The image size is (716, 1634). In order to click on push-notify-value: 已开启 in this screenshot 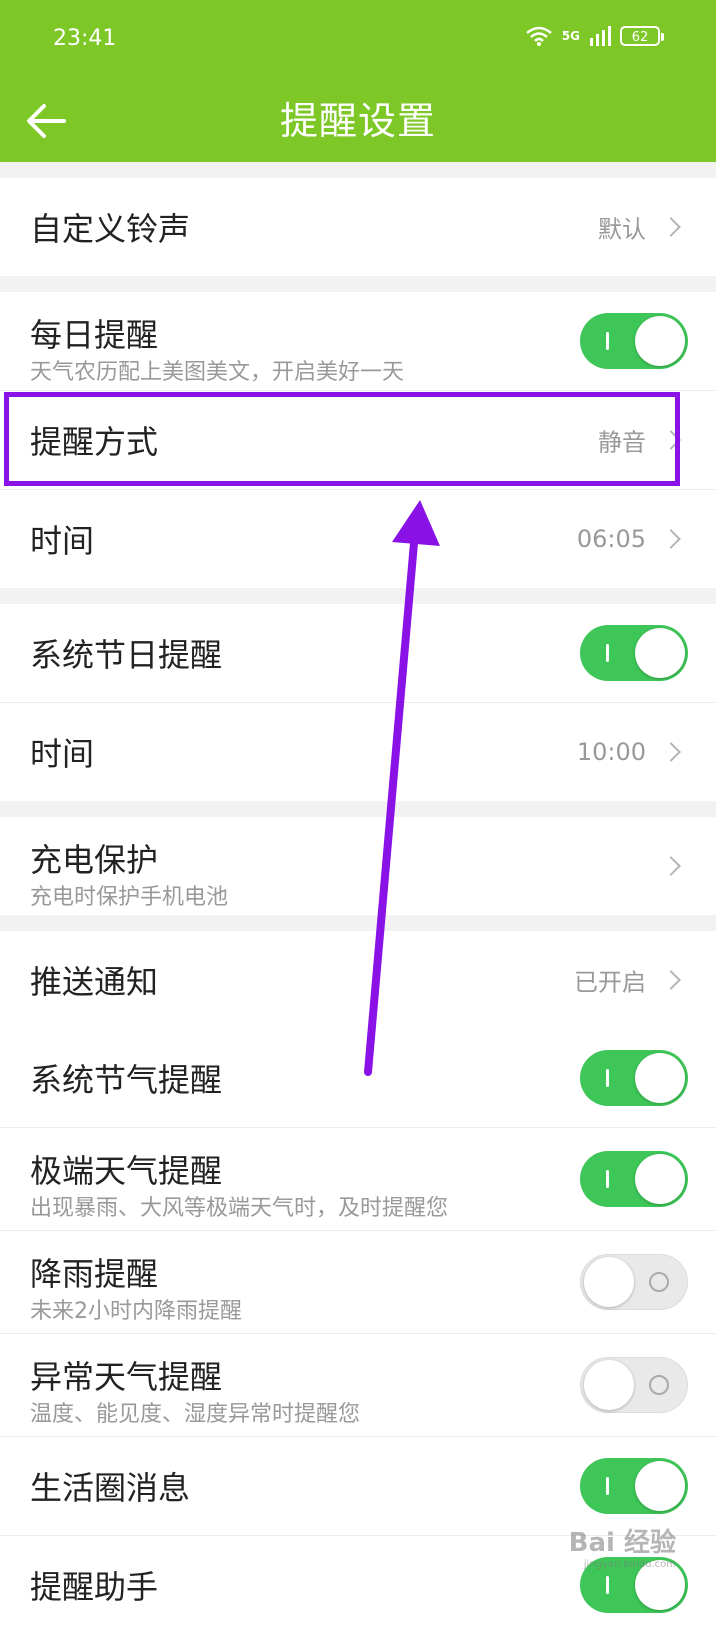, I will do `click(610, 982)`.